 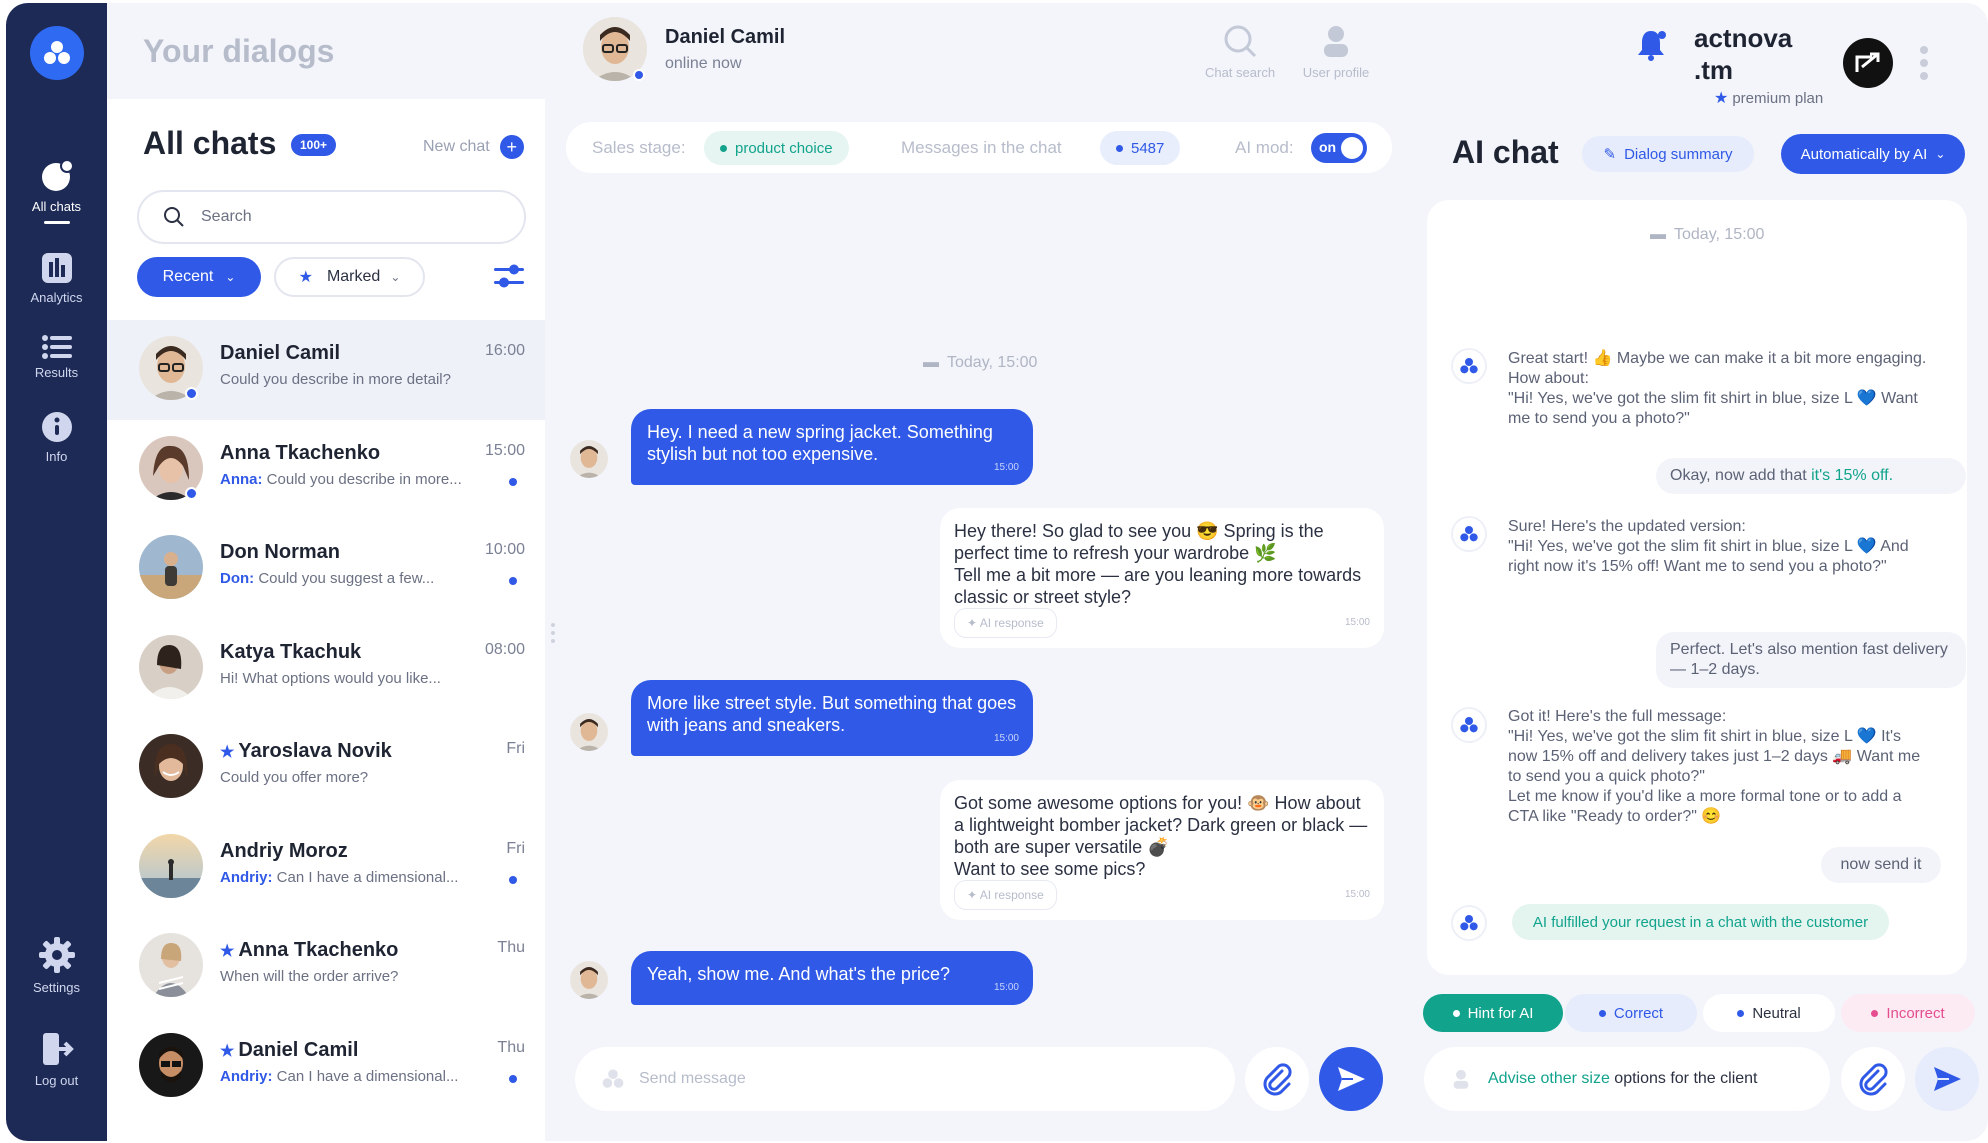 I want to click on user-icon, so click(x=1461, y=1079).